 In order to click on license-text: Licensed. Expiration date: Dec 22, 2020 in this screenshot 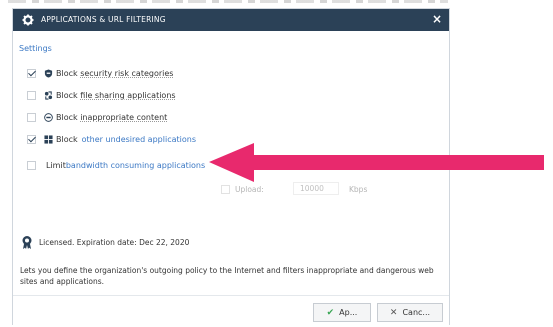, I will do `click(114, 242)`.